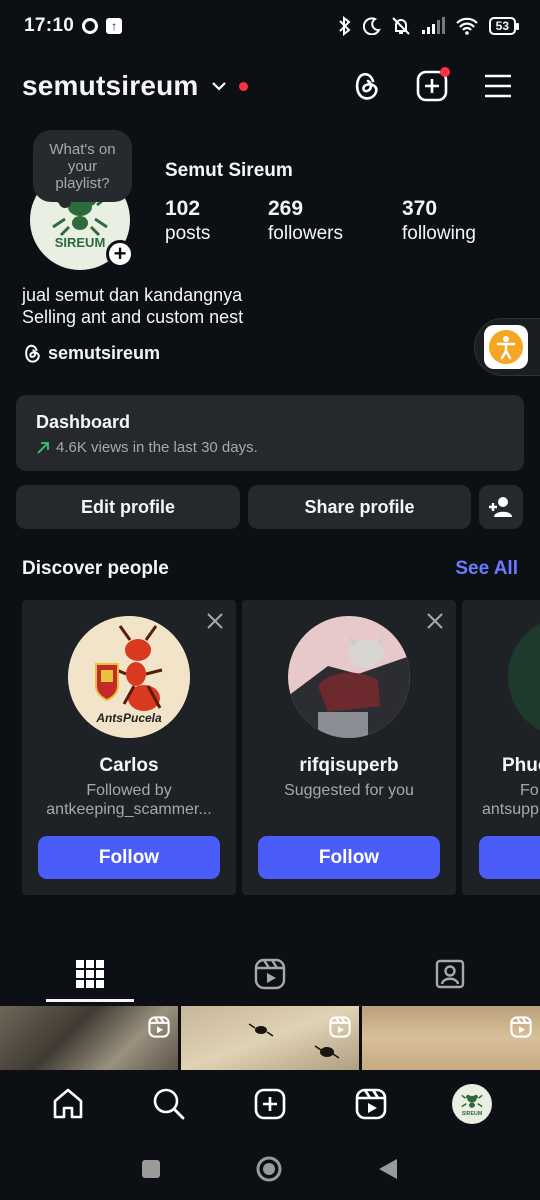 The image size is (540, 1200). What do you see at coordinates (216, 221) in the screenshot?
I see `stat-posts: 102 posts` at bounding box center [216, 221].